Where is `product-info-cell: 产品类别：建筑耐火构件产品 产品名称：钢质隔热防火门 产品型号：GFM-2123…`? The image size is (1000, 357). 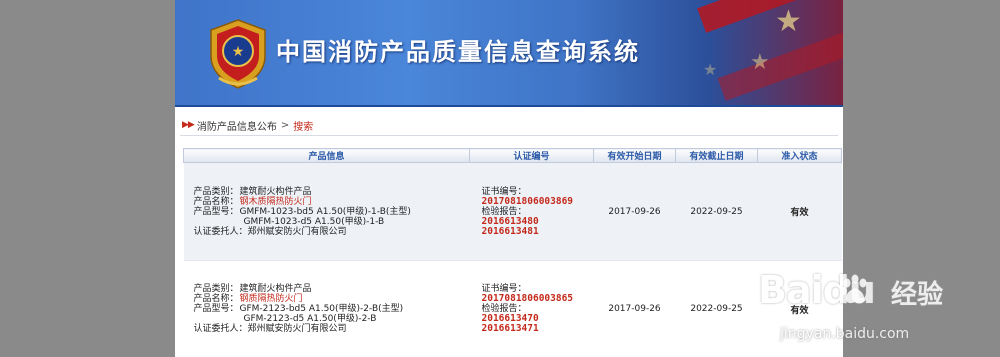 product-info-cell: 产品类别：建筑耐火构件产品 产品名称：钢质隔热防火门 产品型号：GFM-2123… is located at coordinates (326, 308).